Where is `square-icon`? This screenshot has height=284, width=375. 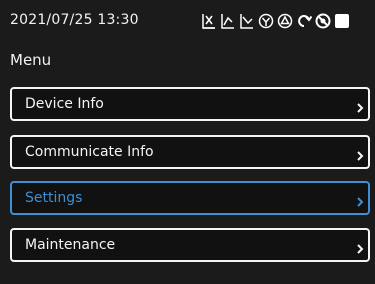
square-icon is located at coordinates (342, 21).